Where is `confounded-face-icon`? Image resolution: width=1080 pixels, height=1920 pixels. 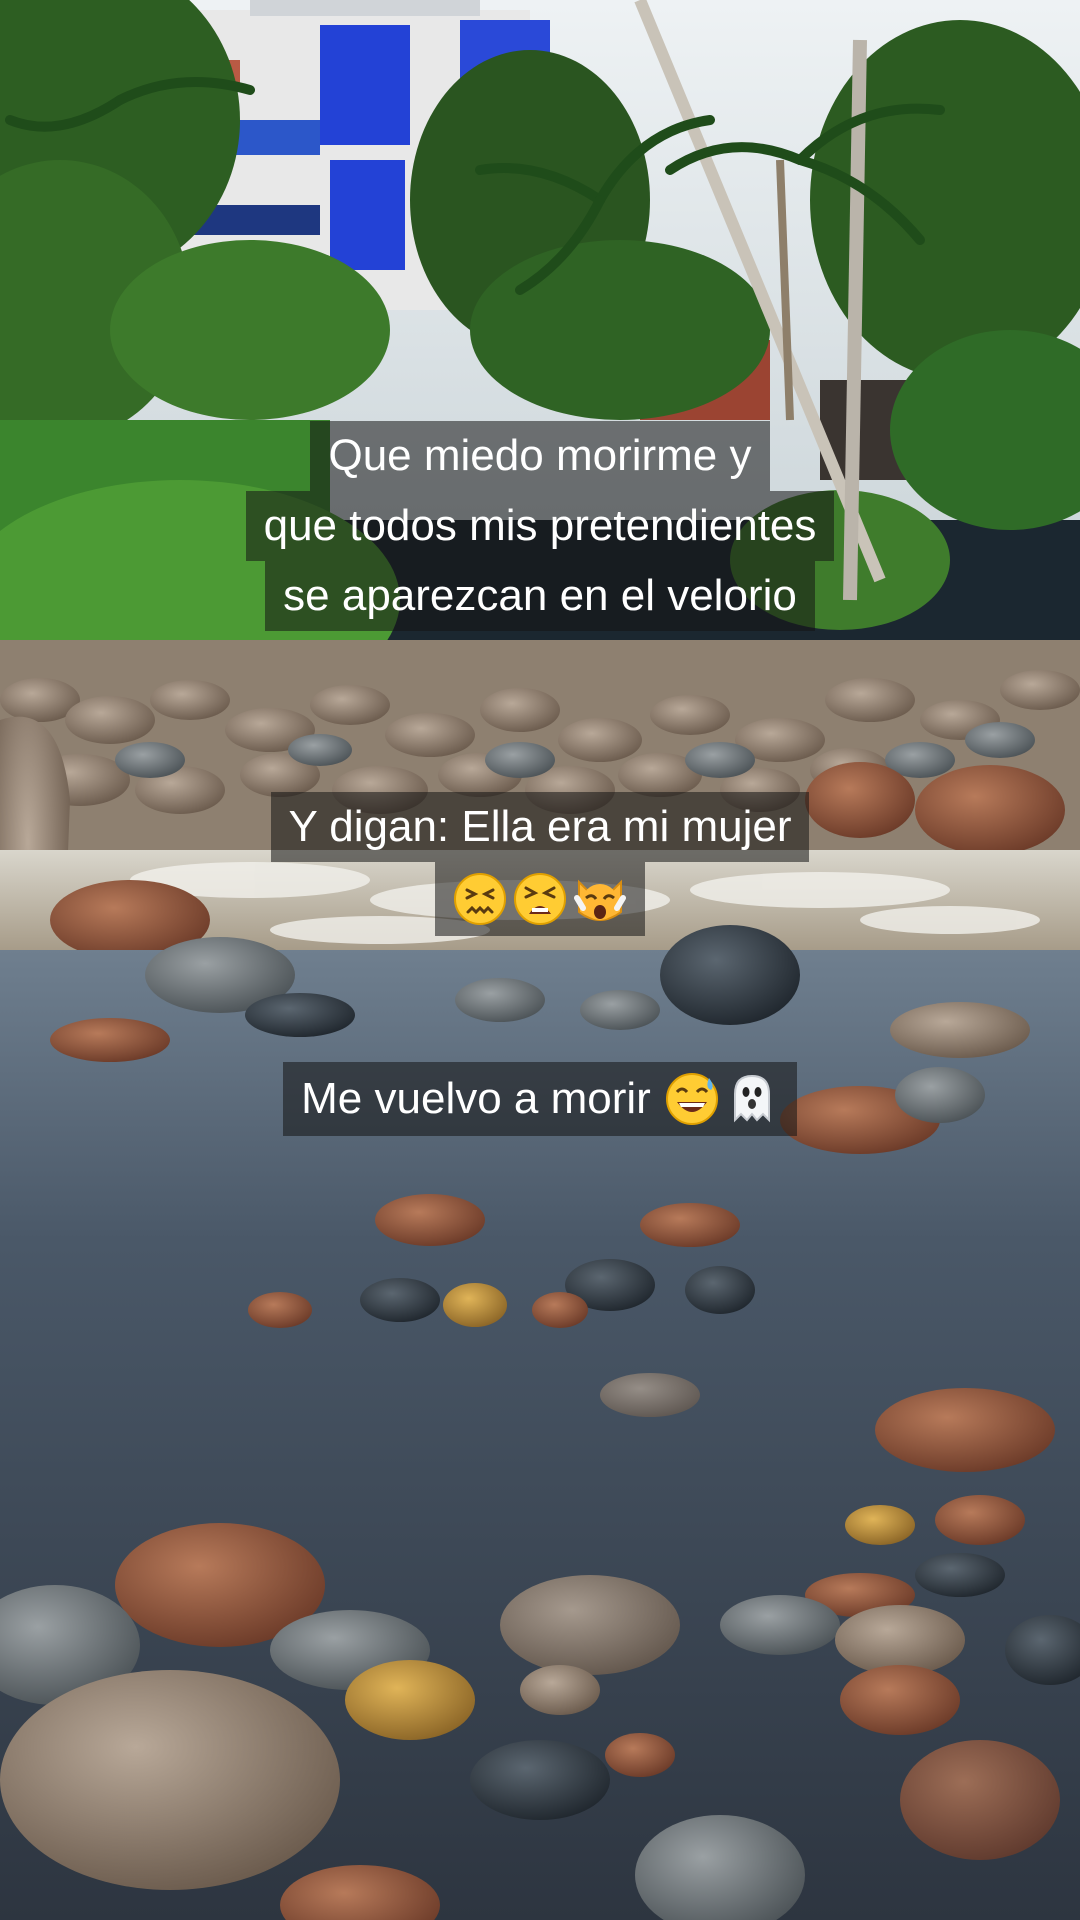 confounded-face-icon is located at coordinates (480, 899).